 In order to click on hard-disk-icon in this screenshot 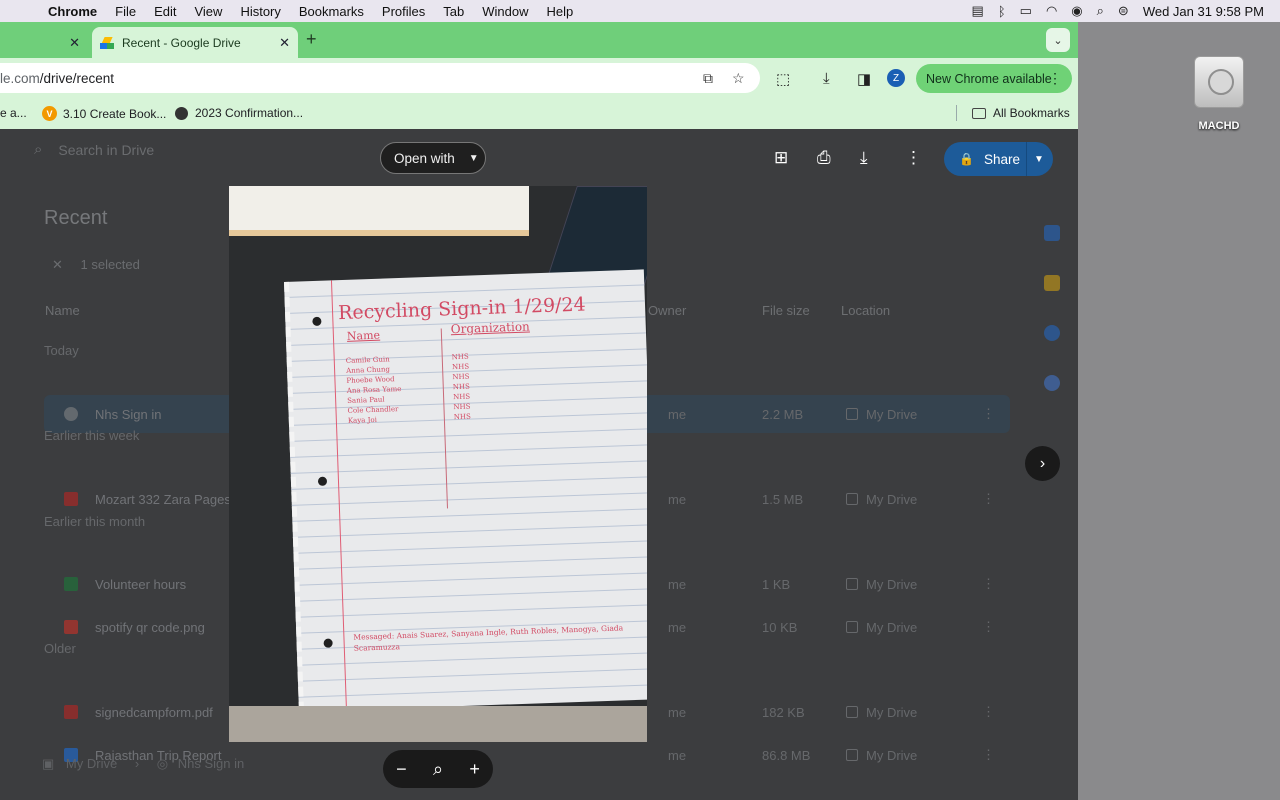, I will do `click(1219, 82)`.